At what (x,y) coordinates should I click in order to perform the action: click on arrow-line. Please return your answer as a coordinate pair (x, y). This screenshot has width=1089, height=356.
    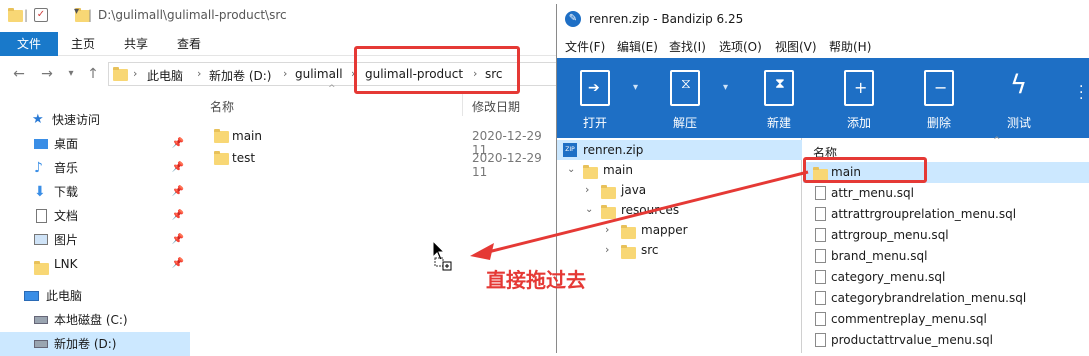
    Looking at the image, I should click on (648, 212).